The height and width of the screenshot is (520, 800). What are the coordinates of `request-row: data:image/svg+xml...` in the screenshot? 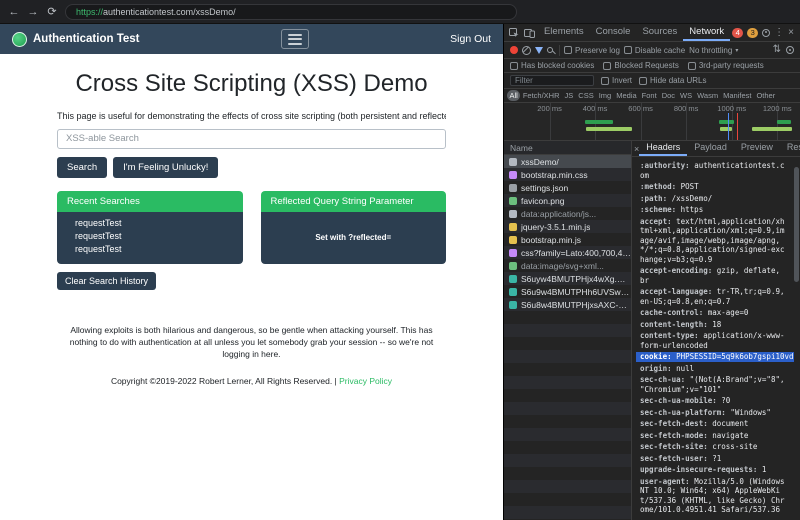 It's located at (567, 265).